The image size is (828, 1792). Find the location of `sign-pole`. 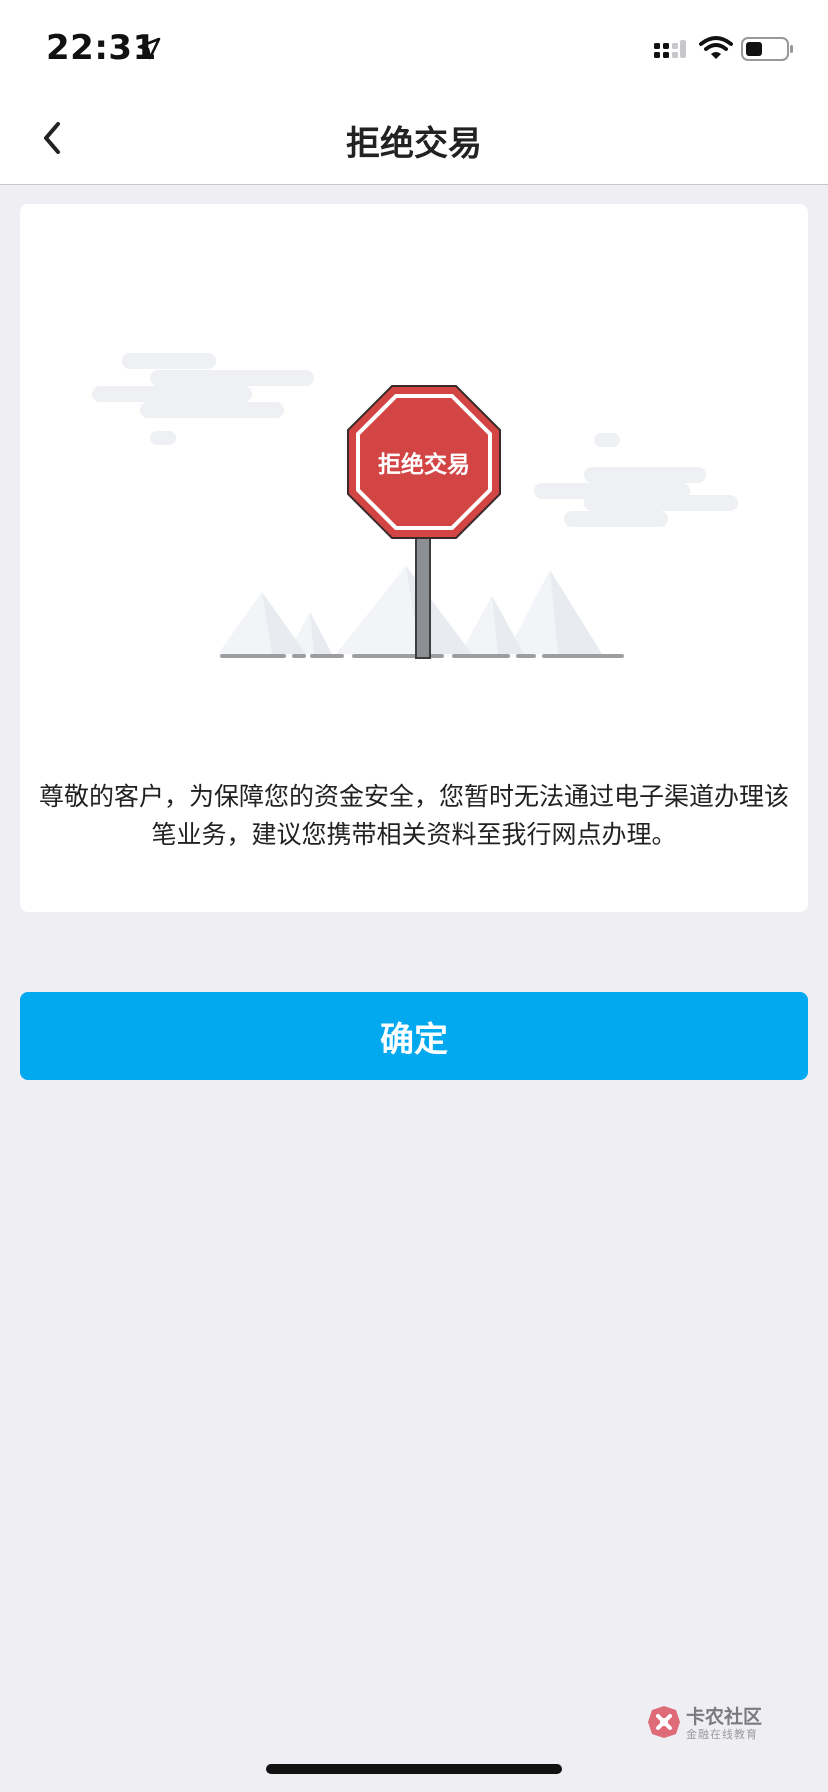

sign-pole is located at coordinates (423, 595).